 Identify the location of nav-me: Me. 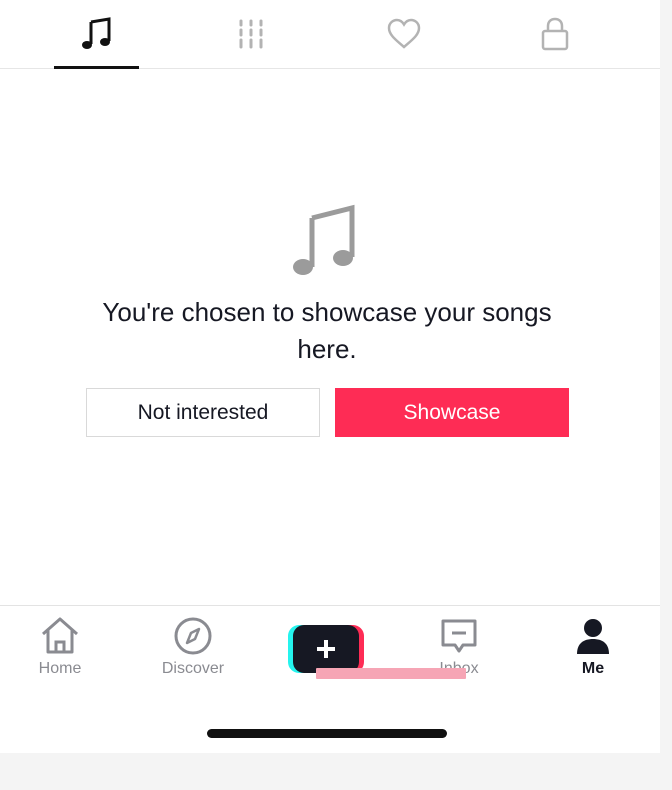
(593, 651).